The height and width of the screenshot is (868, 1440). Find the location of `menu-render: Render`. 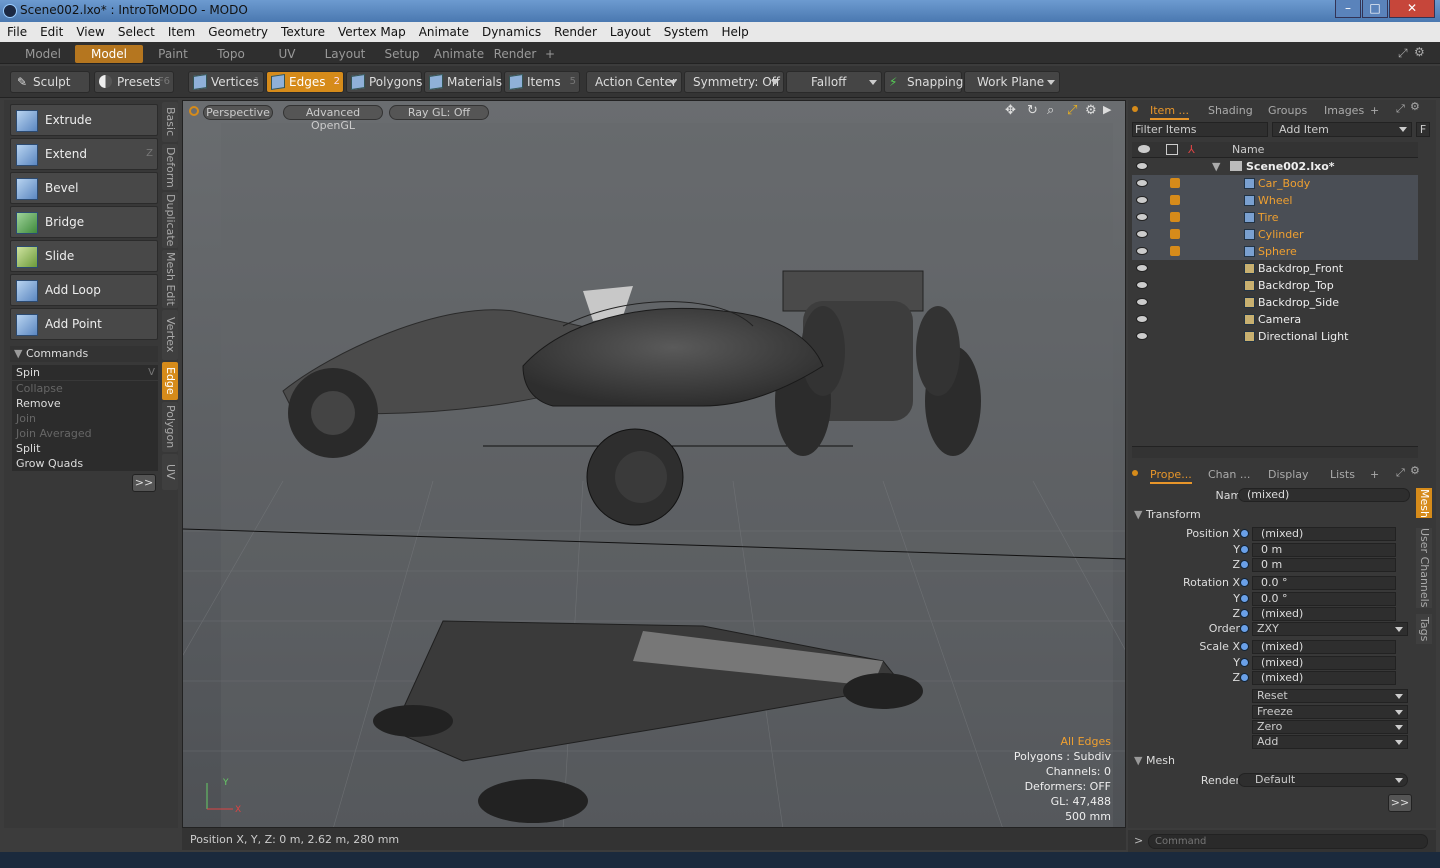

menu-render: Render is located at coordinates (575, 30).